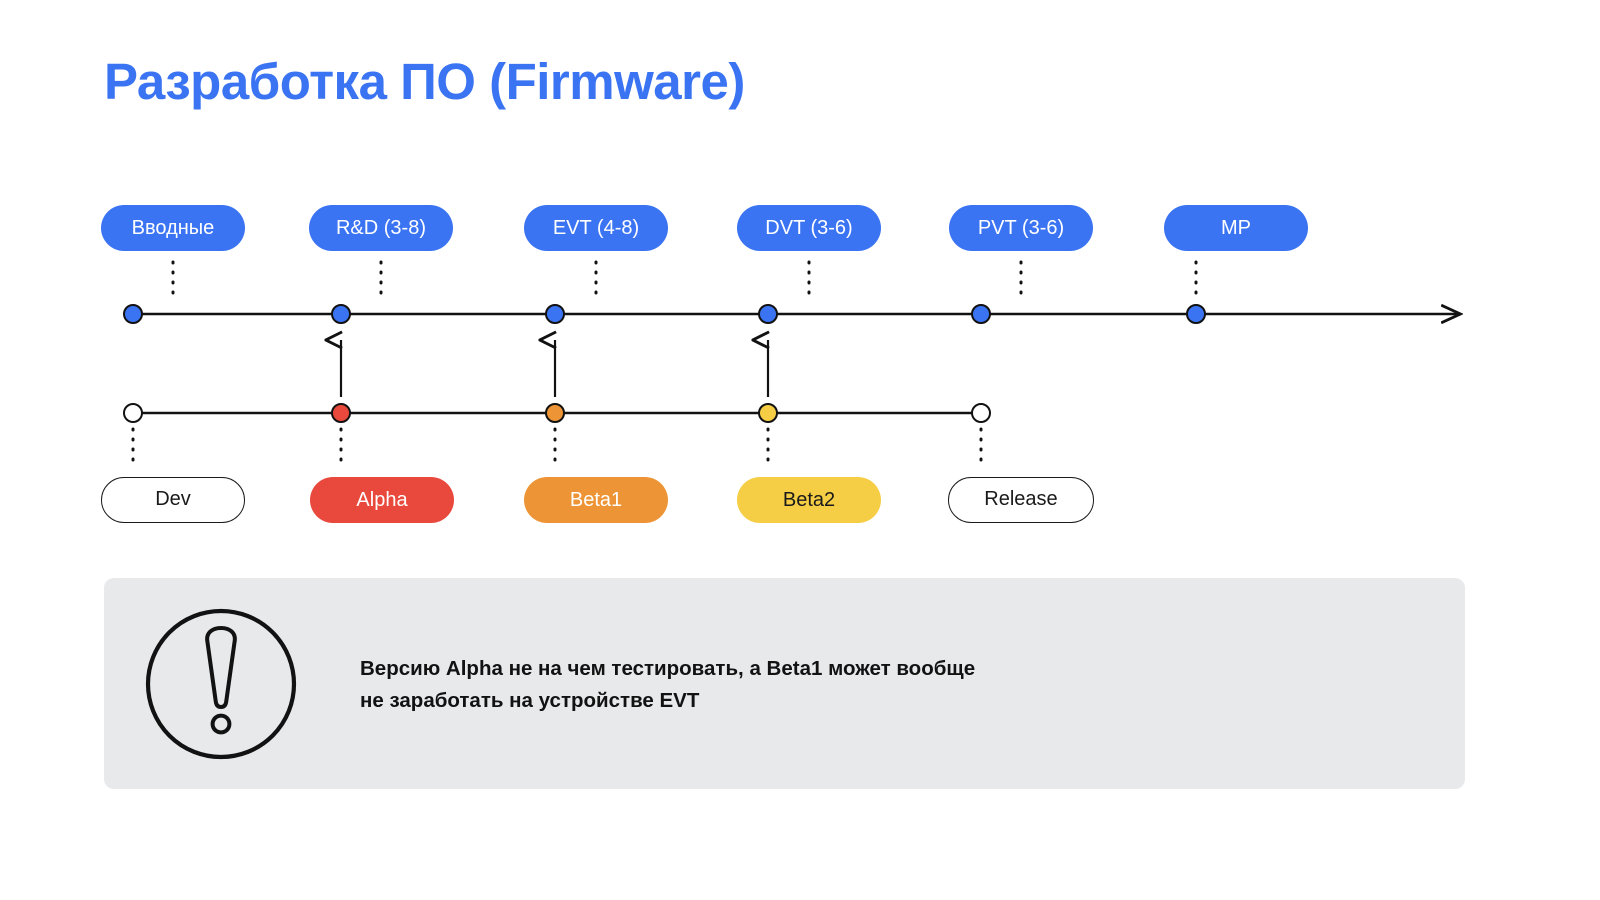 Image resolution: width=1600 pixels, height=900 pixels. What do you see at coordinates (768, 314) in the screenshot?
I see `dot-dvt` at bounding box center [768, 314].